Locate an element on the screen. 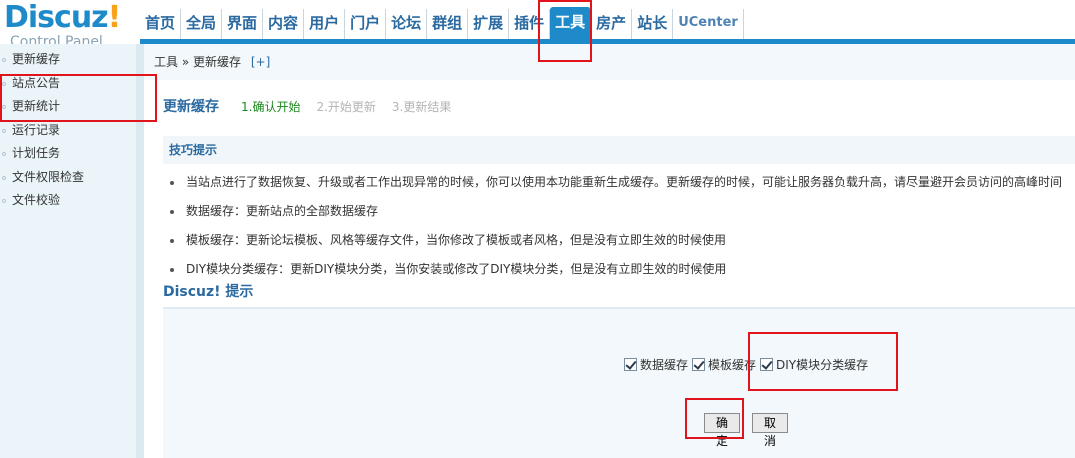 This screenshot has width=1075, height=458. step-confirm: 1.确认开始 is located at coordinates (271, 107).